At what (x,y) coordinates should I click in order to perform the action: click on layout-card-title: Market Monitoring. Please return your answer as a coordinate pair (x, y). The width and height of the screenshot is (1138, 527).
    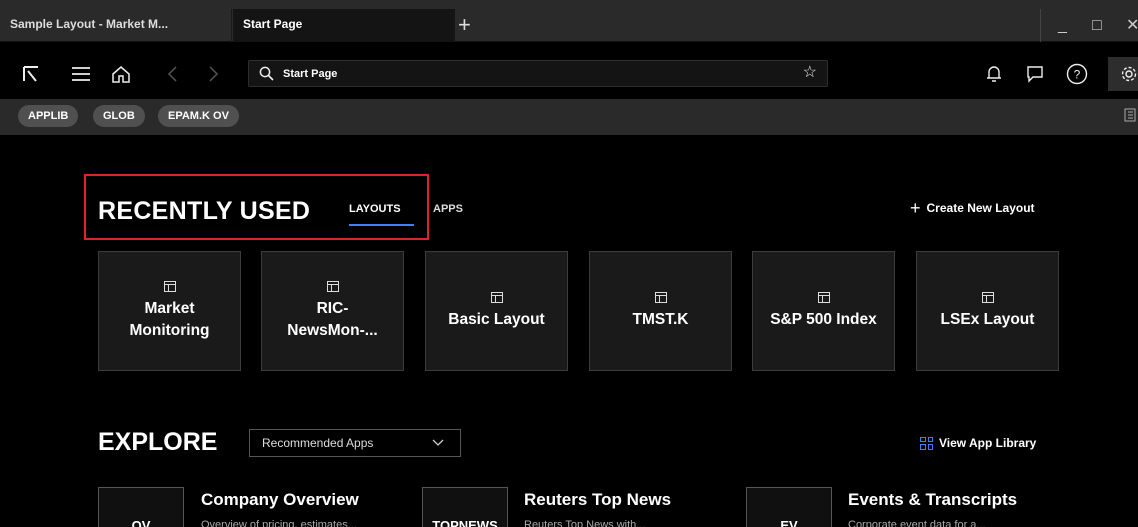
    Looking at the image, I should click on (169, 319).